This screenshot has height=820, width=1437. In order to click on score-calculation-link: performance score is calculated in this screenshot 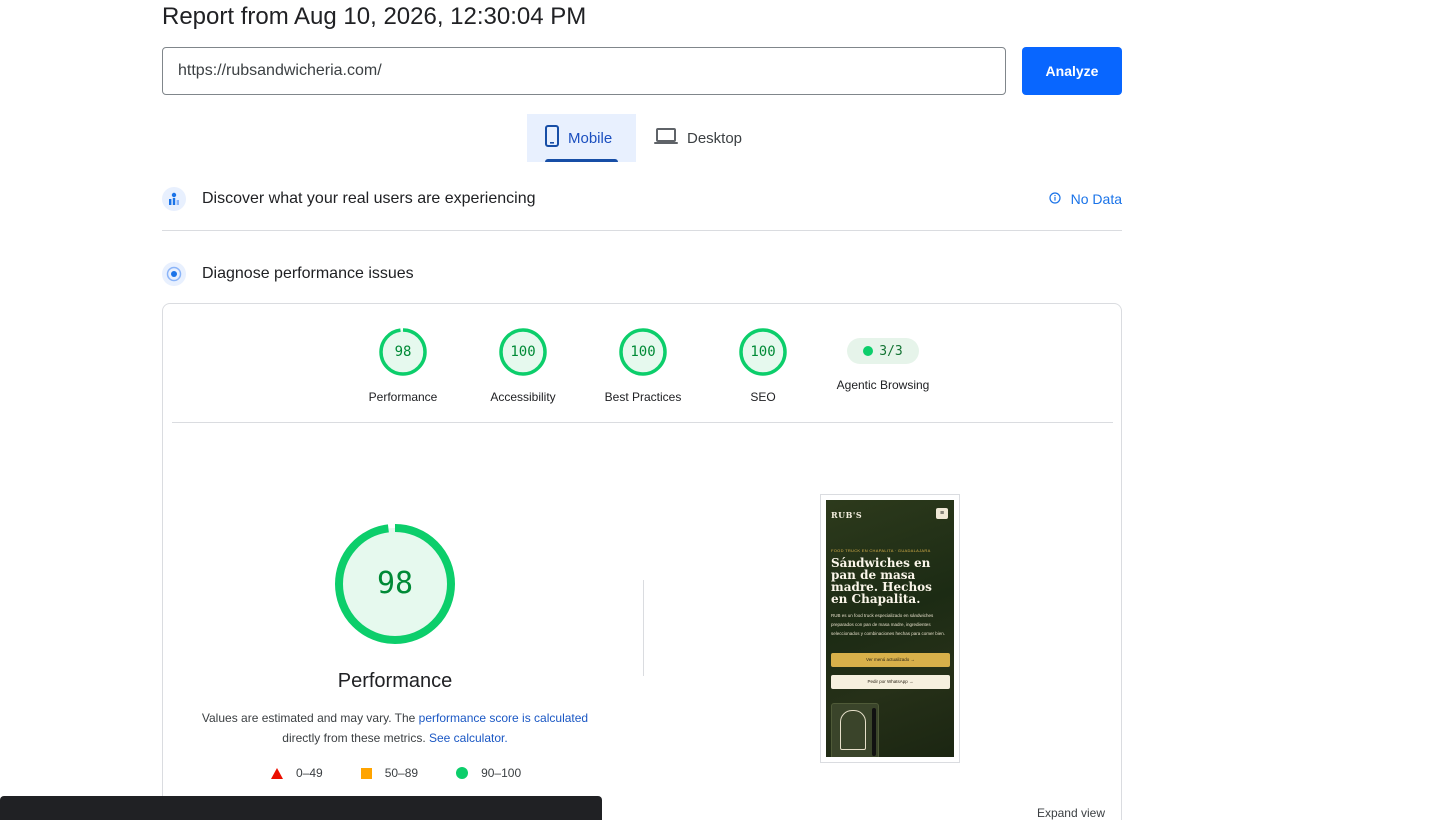, I will do `click(503, 718)`.